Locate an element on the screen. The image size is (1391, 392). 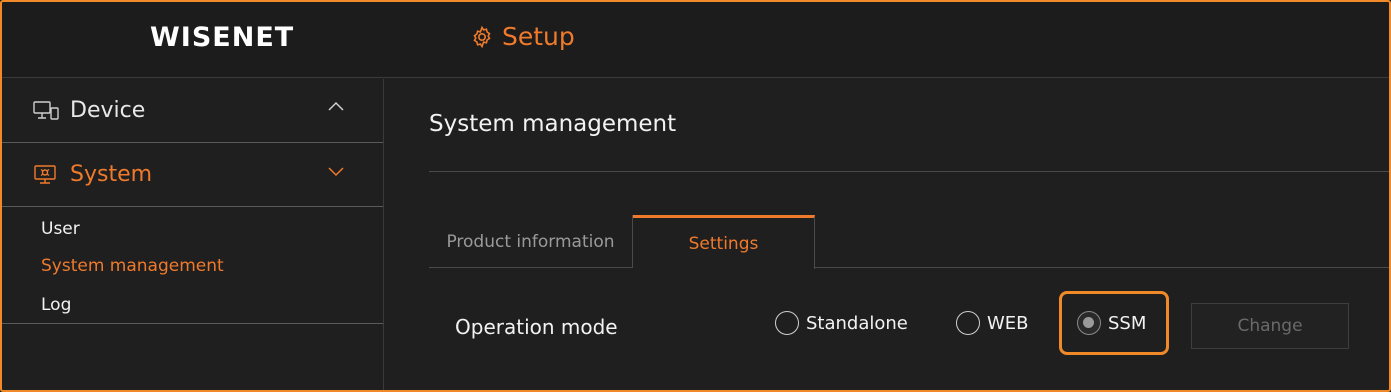
divider is located at coordinates (909, 171).